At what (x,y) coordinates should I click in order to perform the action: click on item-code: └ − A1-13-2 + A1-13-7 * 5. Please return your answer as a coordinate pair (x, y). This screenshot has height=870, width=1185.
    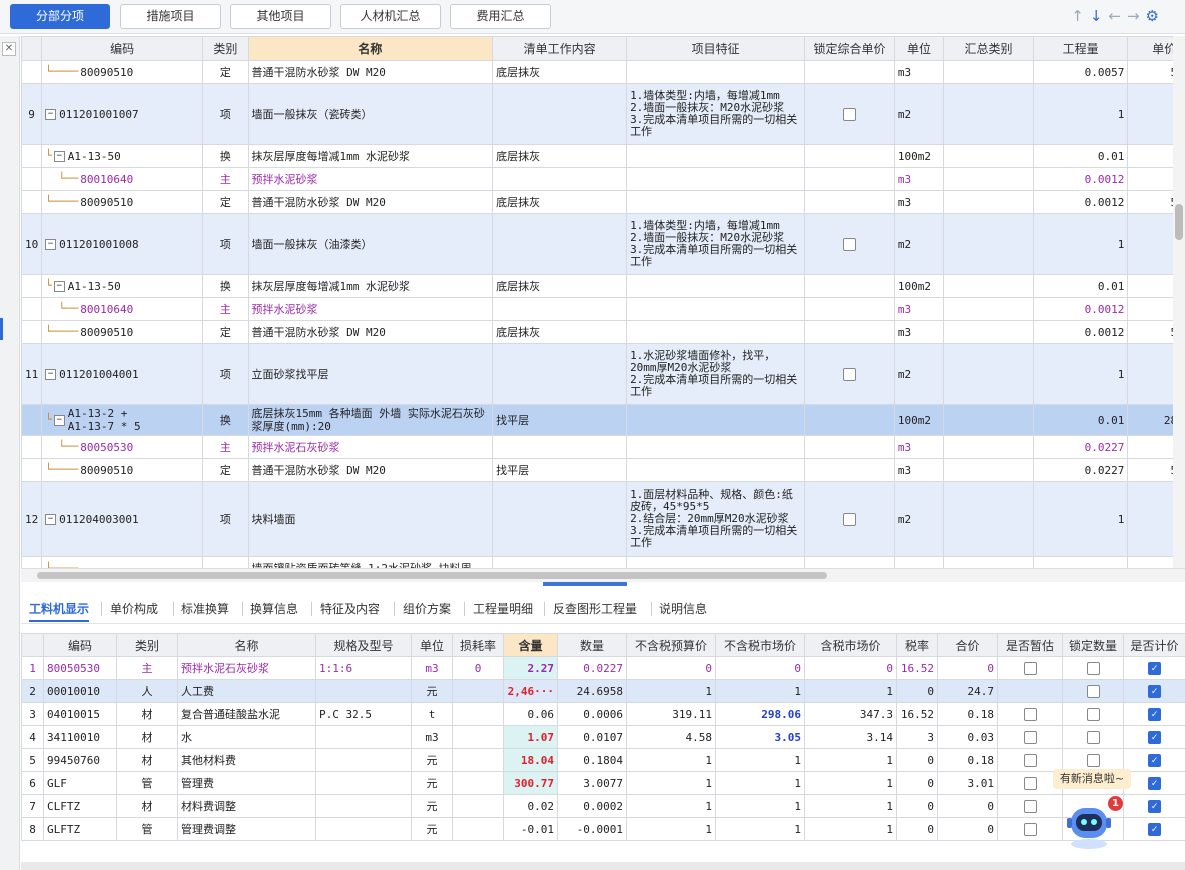
    Looking at the image, I should click on (122, 420).